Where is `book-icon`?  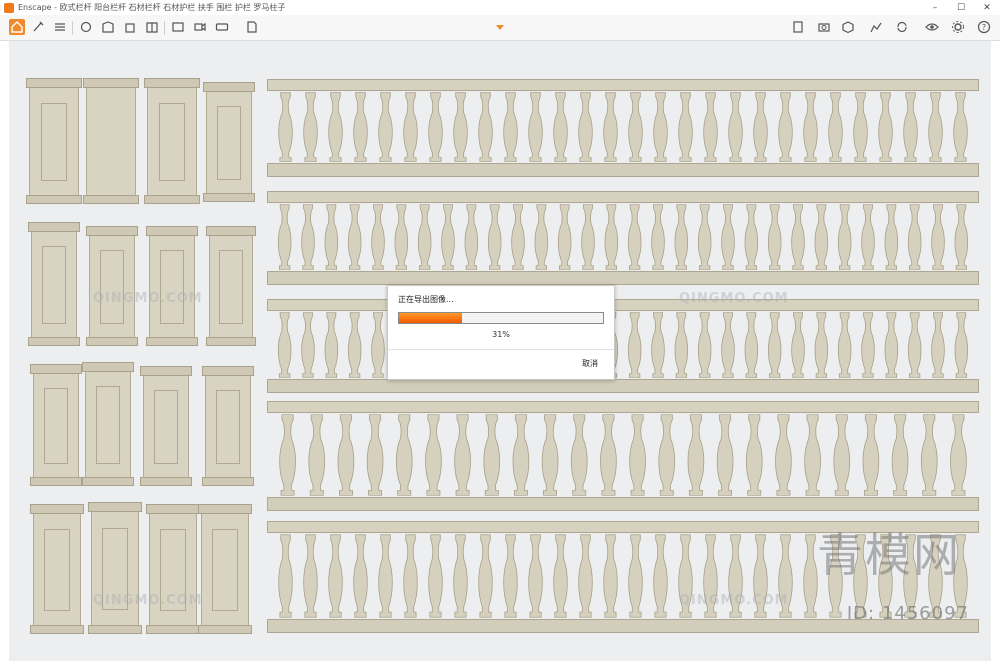 book-icon is located at coordinates (152, 27).